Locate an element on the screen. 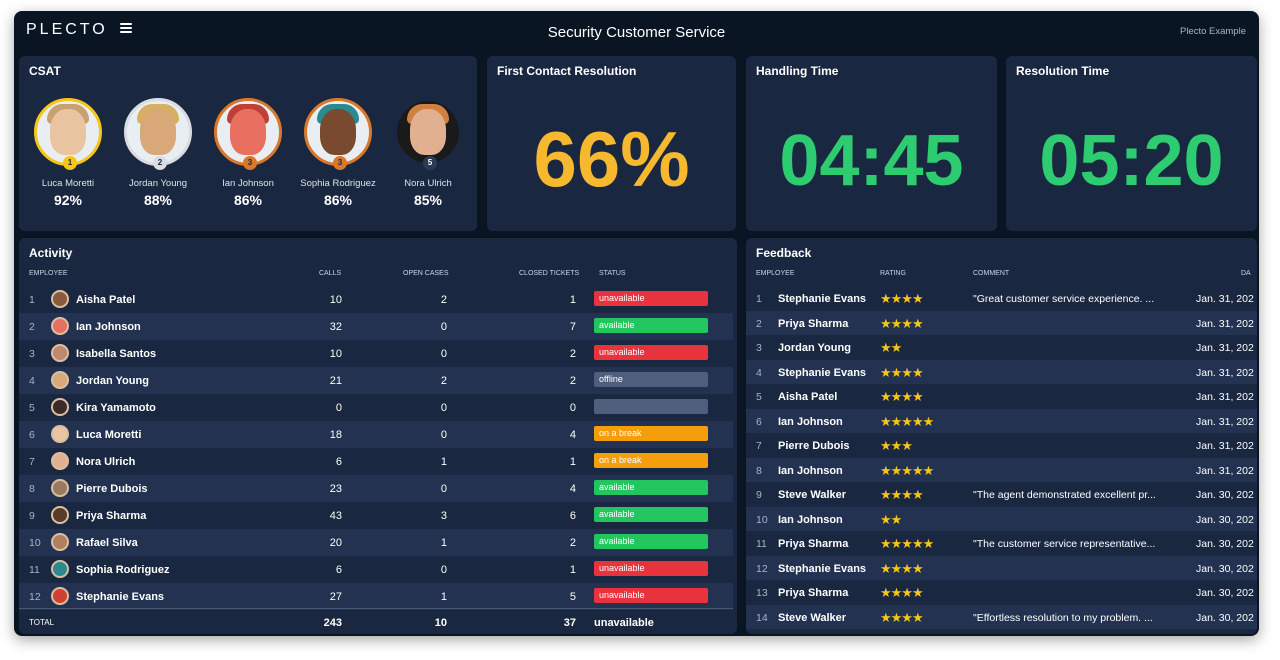  closed-tickets-value: 5 is located at coordinates (572, 597).